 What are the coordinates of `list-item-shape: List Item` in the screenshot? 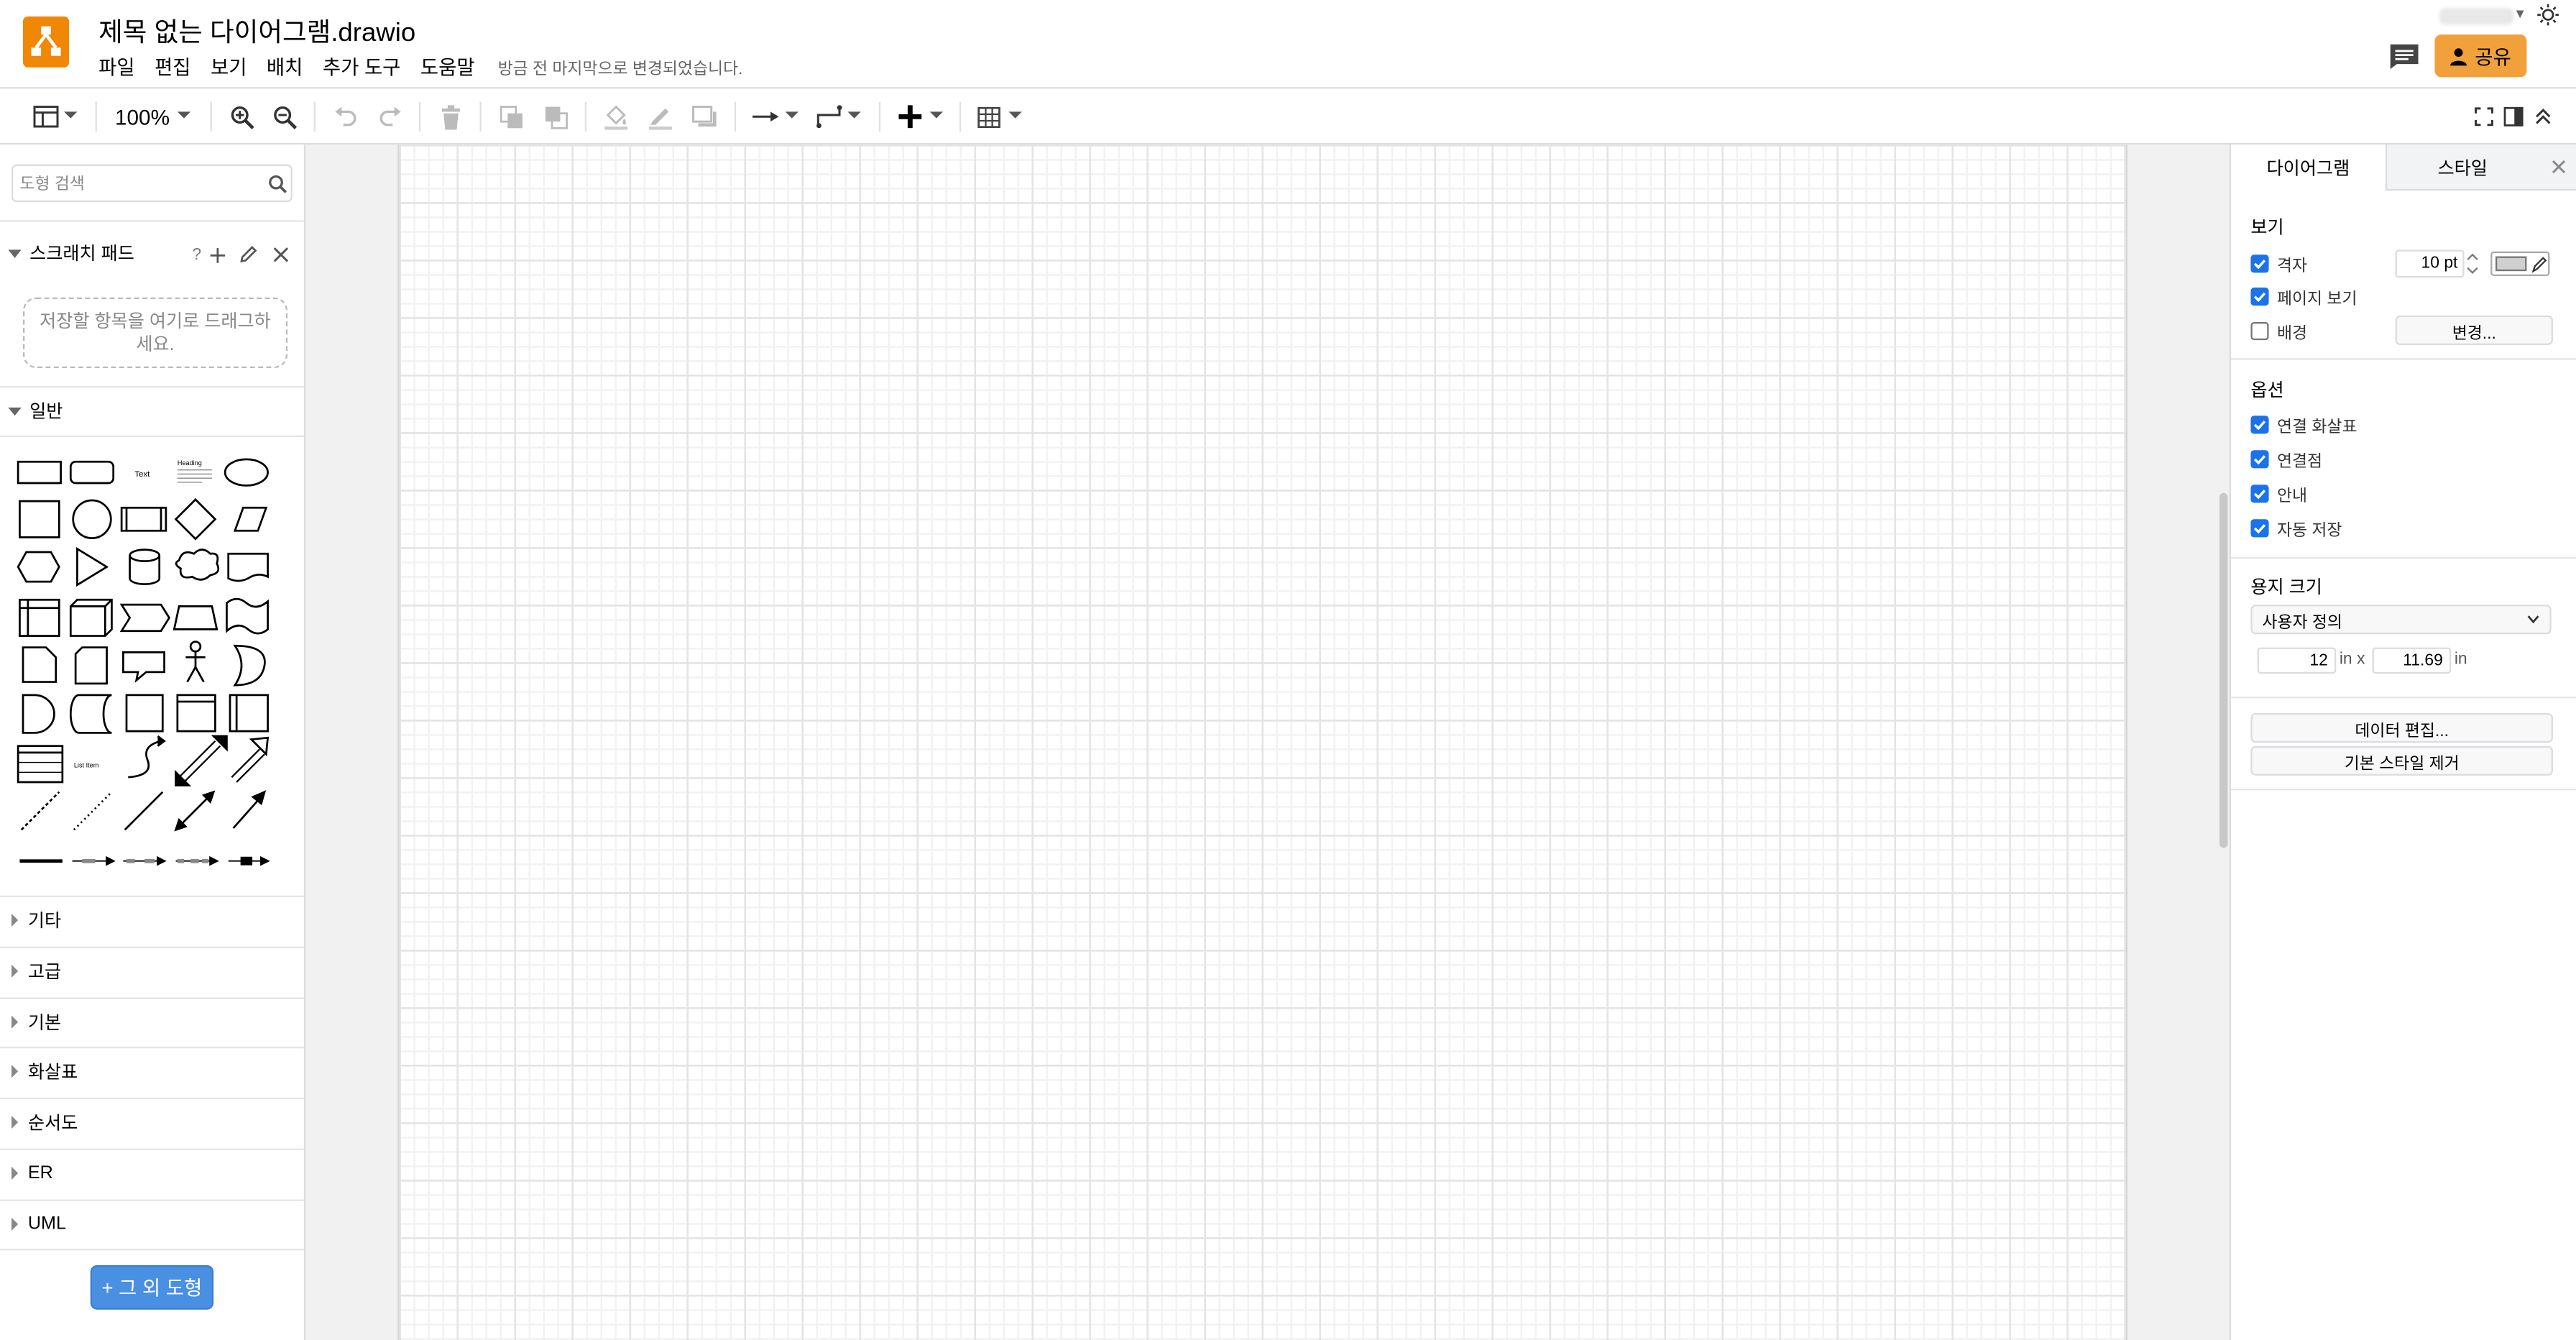 It's located at (86, 764).